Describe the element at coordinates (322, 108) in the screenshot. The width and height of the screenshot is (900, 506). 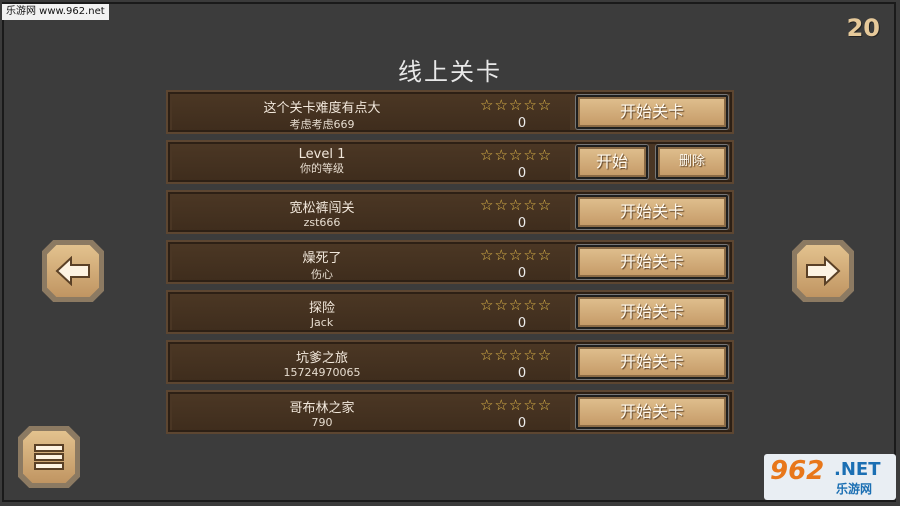
I see `level-name: 这个关卡难度有点大` at that location.